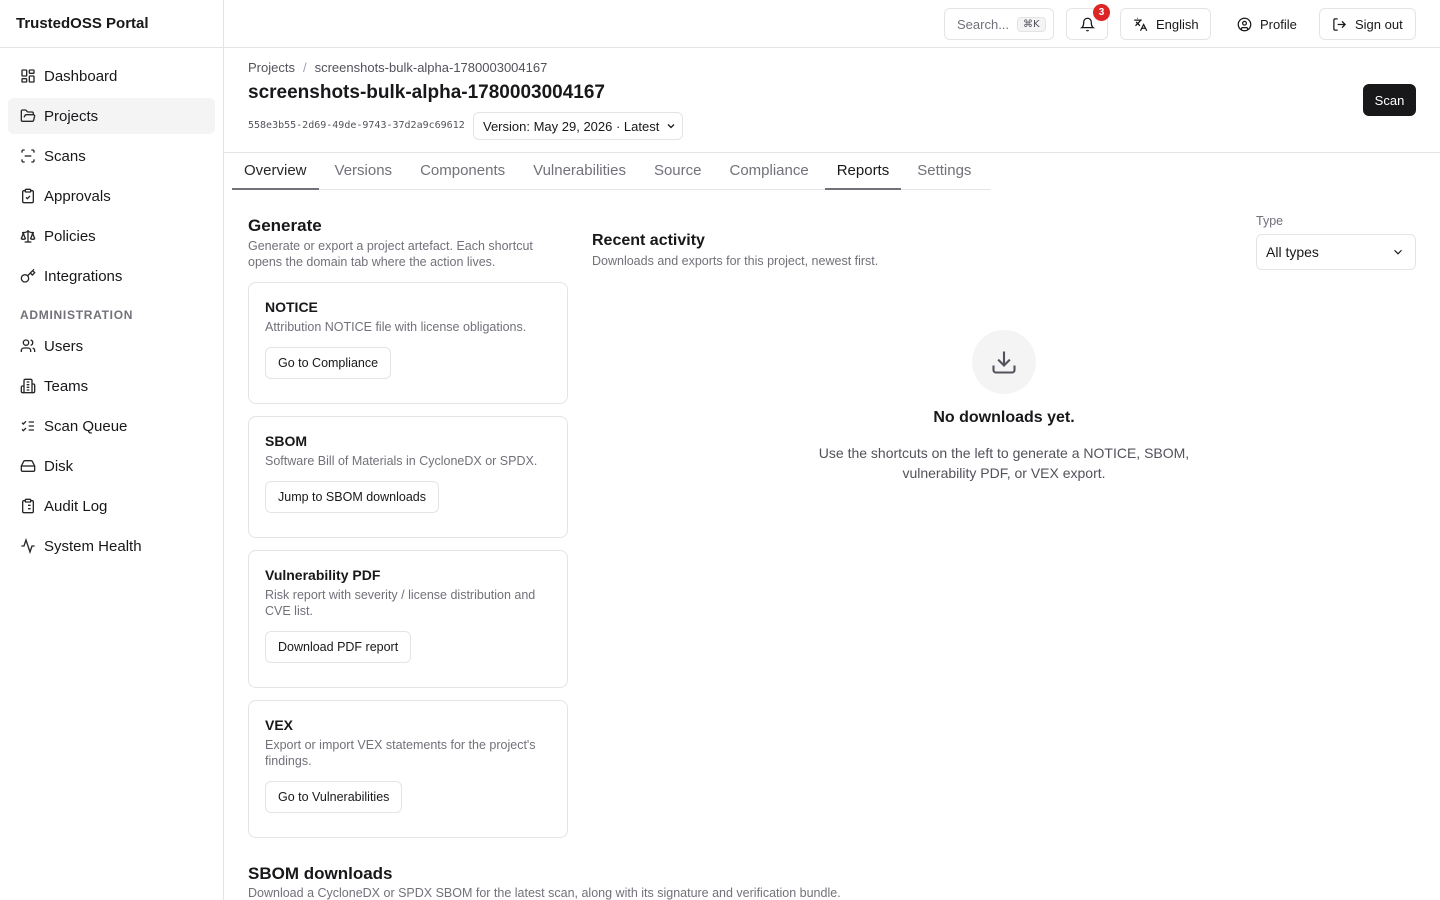 The height and width of the screenshot is (900, 1440). I want to click on bell-icon, so click(1087, 24).